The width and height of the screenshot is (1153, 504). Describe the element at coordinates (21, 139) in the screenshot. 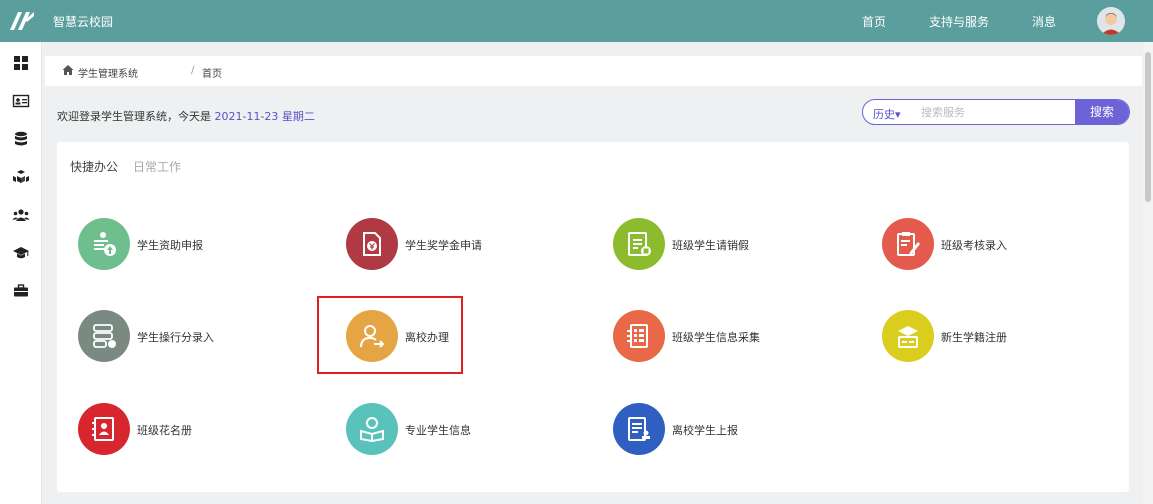

I see `database-icon` at that location.